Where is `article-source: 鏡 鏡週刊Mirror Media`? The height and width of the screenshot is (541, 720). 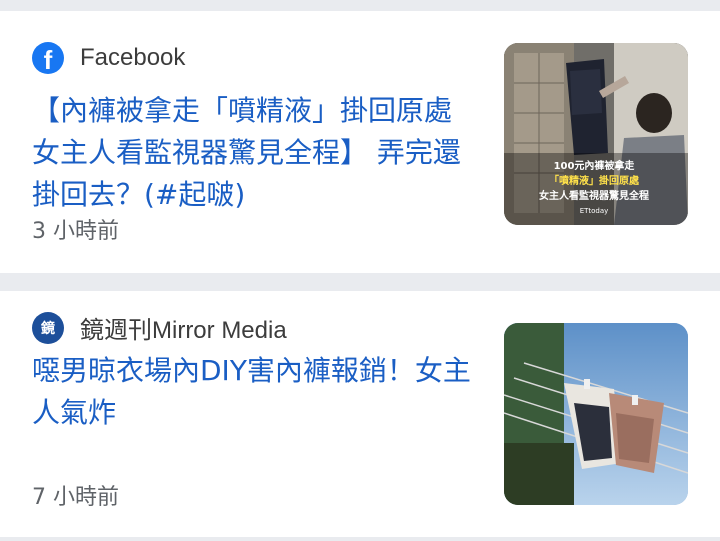
article-source: 鏡 鏡週刊Mirror Media is located at coordinates (159, 327).